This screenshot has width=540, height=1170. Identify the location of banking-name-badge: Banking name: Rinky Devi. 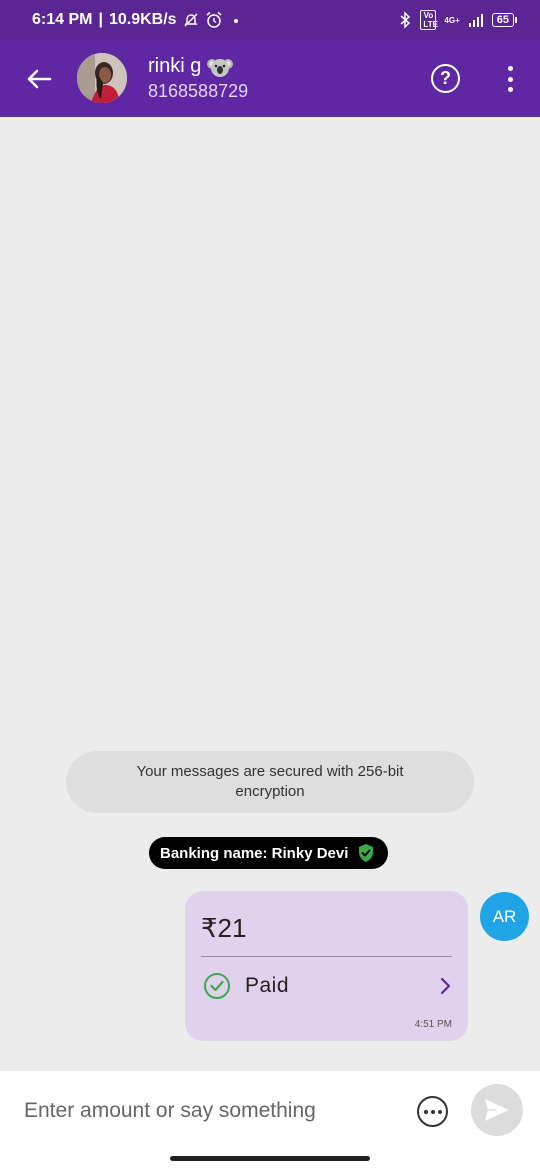
(269, 853).